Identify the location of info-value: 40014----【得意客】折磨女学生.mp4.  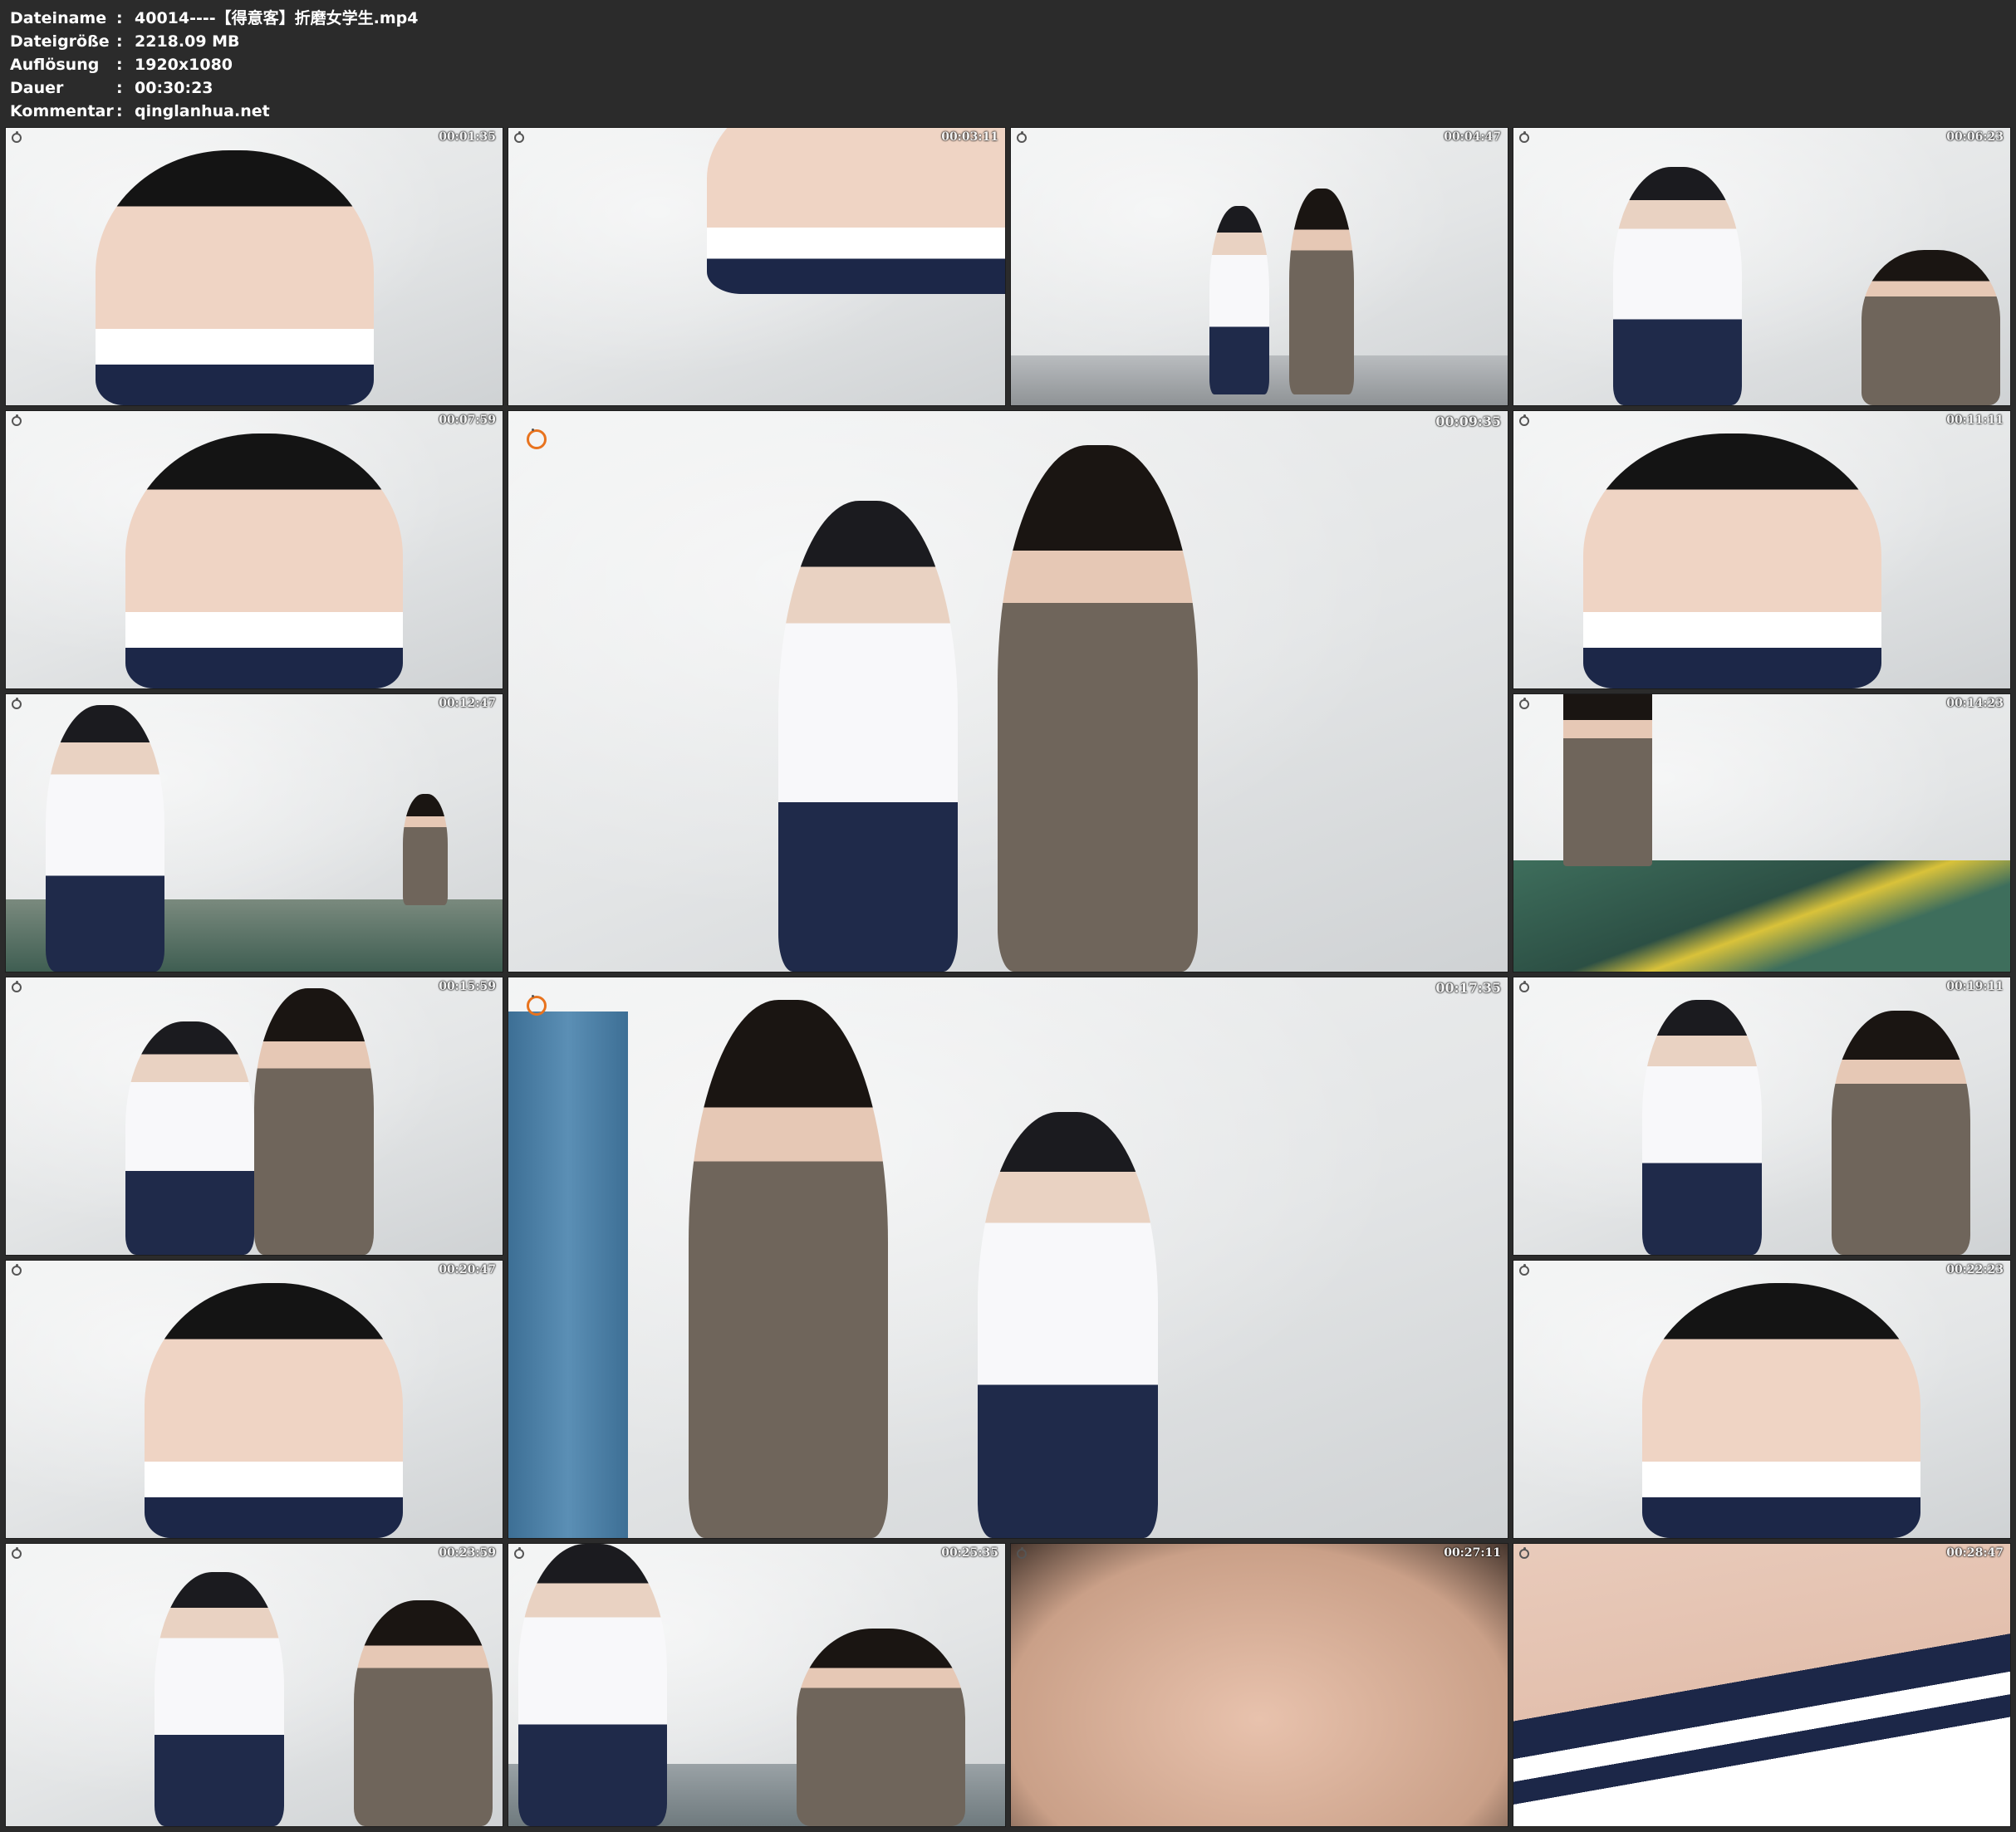
(277, 18).